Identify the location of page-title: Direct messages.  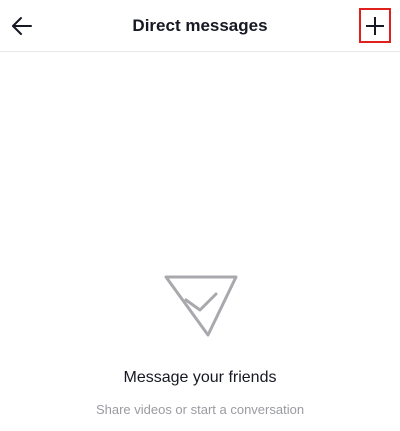
(200, 25).